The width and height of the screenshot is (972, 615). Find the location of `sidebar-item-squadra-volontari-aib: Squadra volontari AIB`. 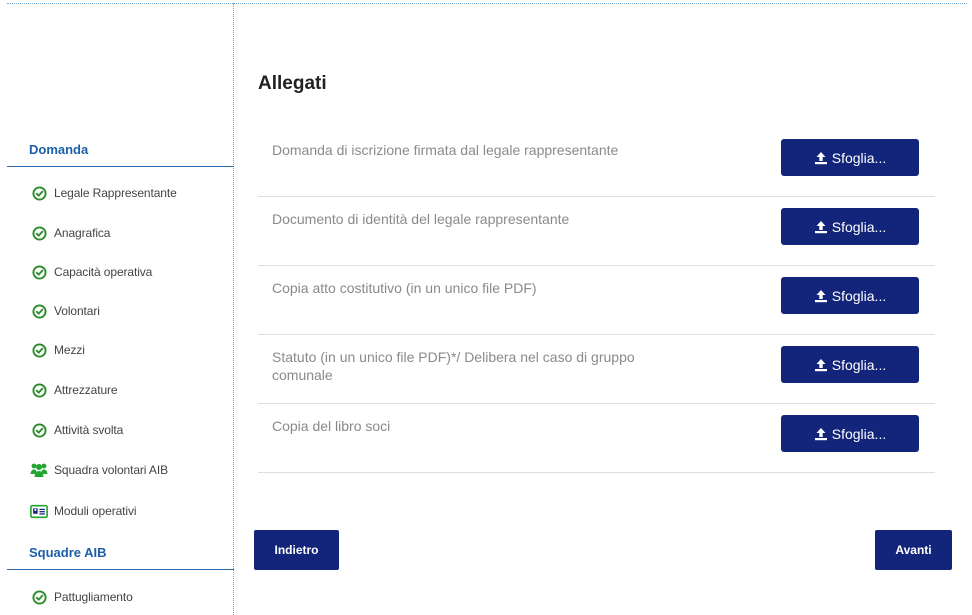

sidebar-item-squadra-volontari-aib: Squadra volontari AIB is located at coordinates (99, 470).